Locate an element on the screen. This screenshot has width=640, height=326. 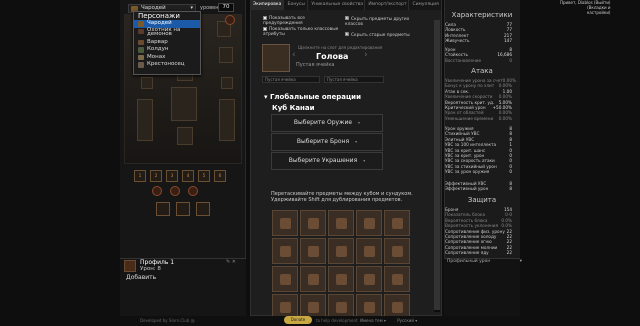
dropdown-header: Персонажи is located at coordinates (159, 16).